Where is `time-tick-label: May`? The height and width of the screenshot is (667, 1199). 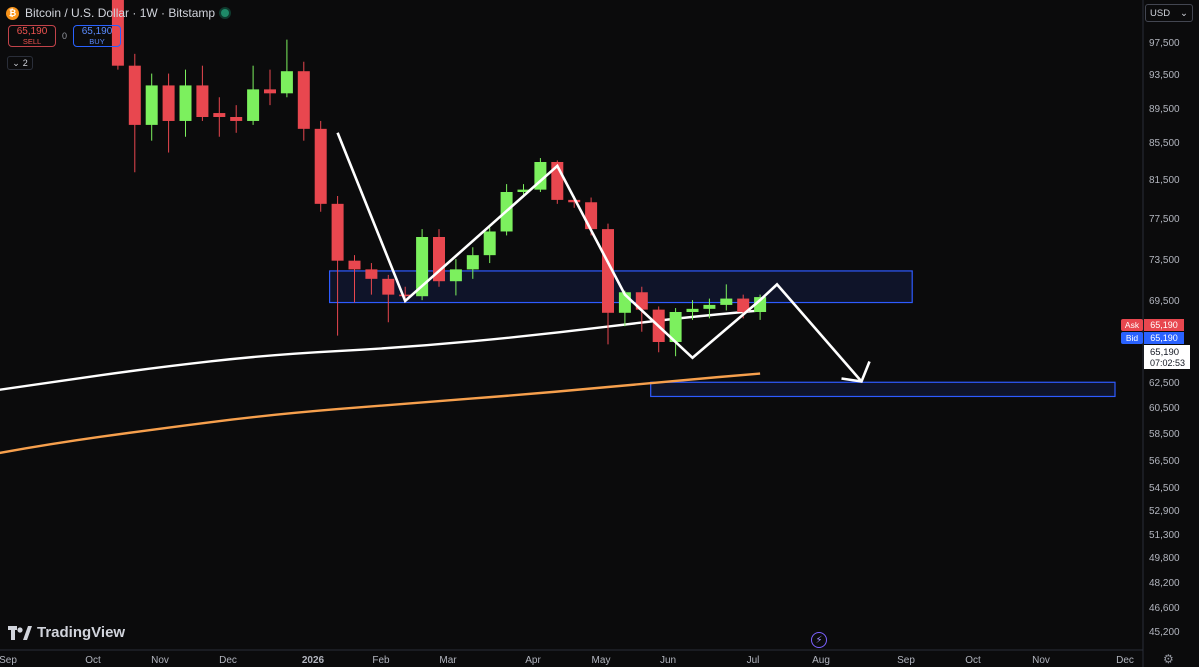 time-tick-label: May is located at coordinates (601, 660).